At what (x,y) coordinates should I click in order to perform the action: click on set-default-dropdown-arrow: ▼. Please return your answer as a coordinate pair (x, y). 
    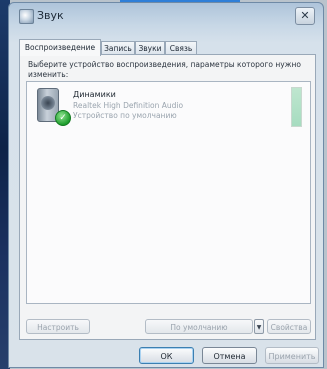
    Looking at the image, I should click on (259, 326).